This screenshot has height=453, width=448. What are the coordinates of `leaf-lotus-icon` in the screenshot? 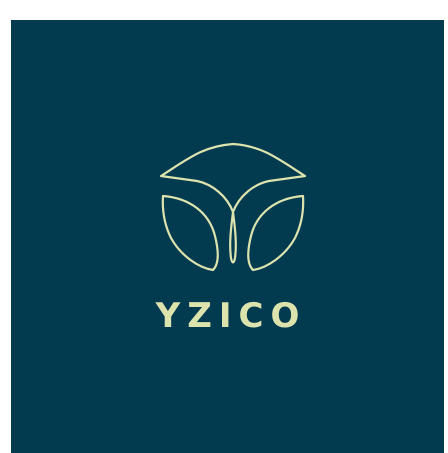 It's located at (233, 207).